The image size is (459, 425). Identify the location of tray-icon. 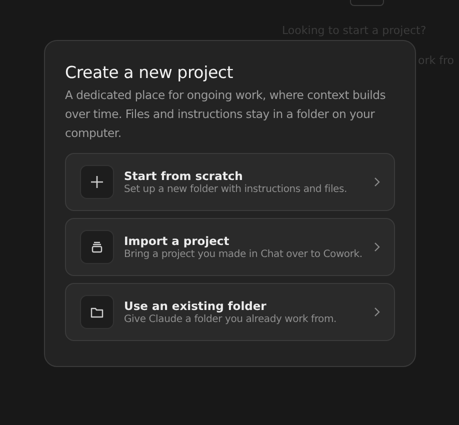
(97, 247).